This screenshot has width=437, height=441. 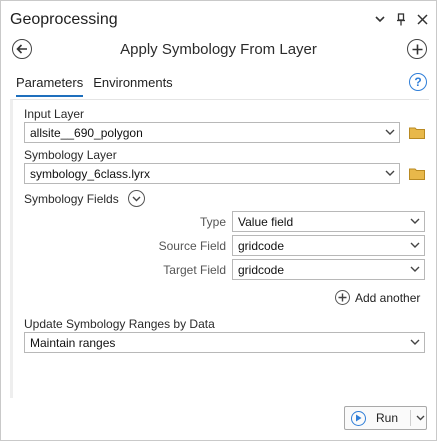 I want to click on pane-title: Geoprocessing, so click(x=64, y=19).